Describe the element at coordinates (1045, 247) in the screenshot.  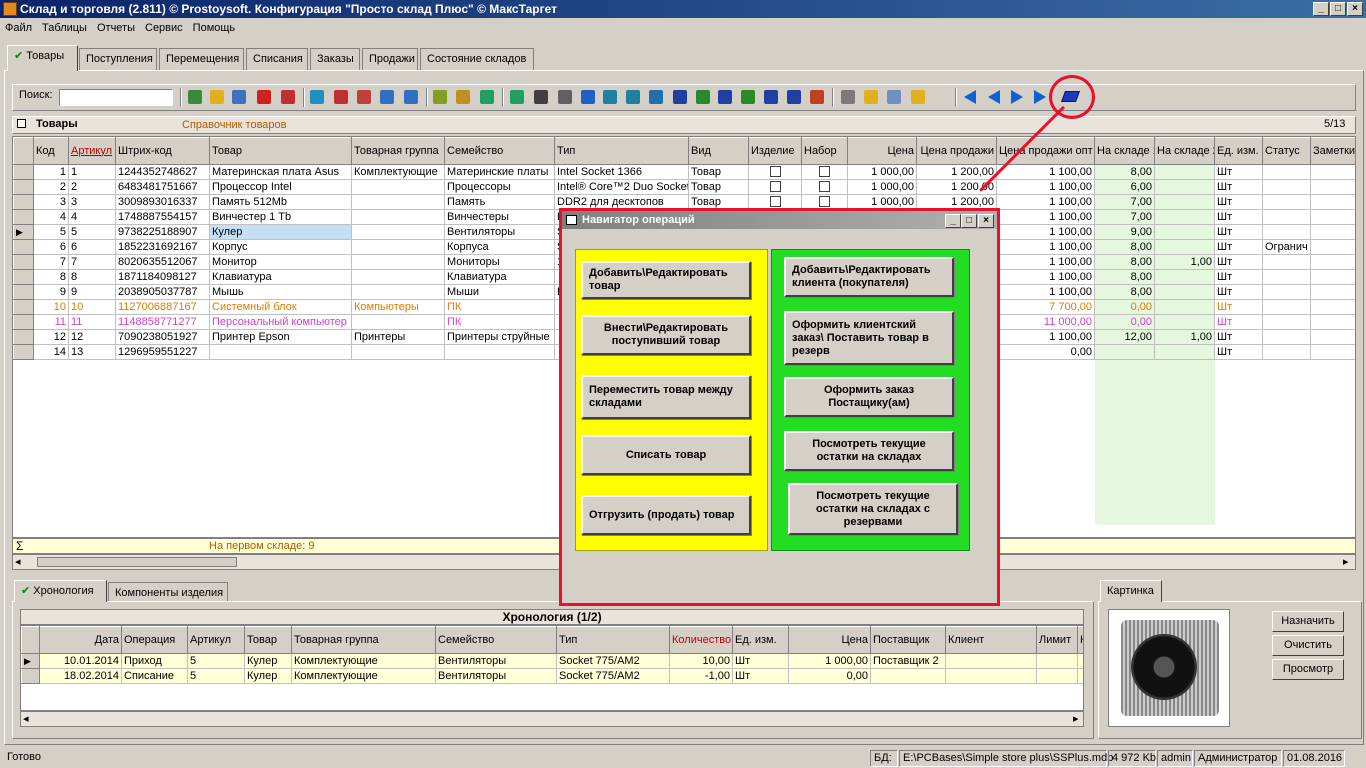
I see `table-cell: 1 100,00` at that location.